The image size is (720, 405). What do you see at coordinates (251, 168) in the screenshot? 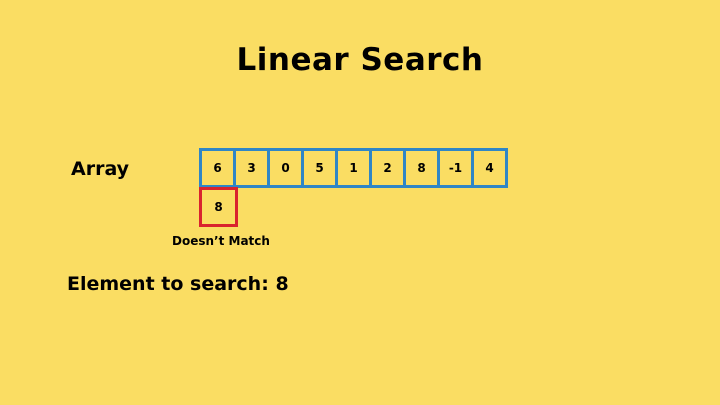
I see `array-cell: 3` at bounding box center [251, 168].